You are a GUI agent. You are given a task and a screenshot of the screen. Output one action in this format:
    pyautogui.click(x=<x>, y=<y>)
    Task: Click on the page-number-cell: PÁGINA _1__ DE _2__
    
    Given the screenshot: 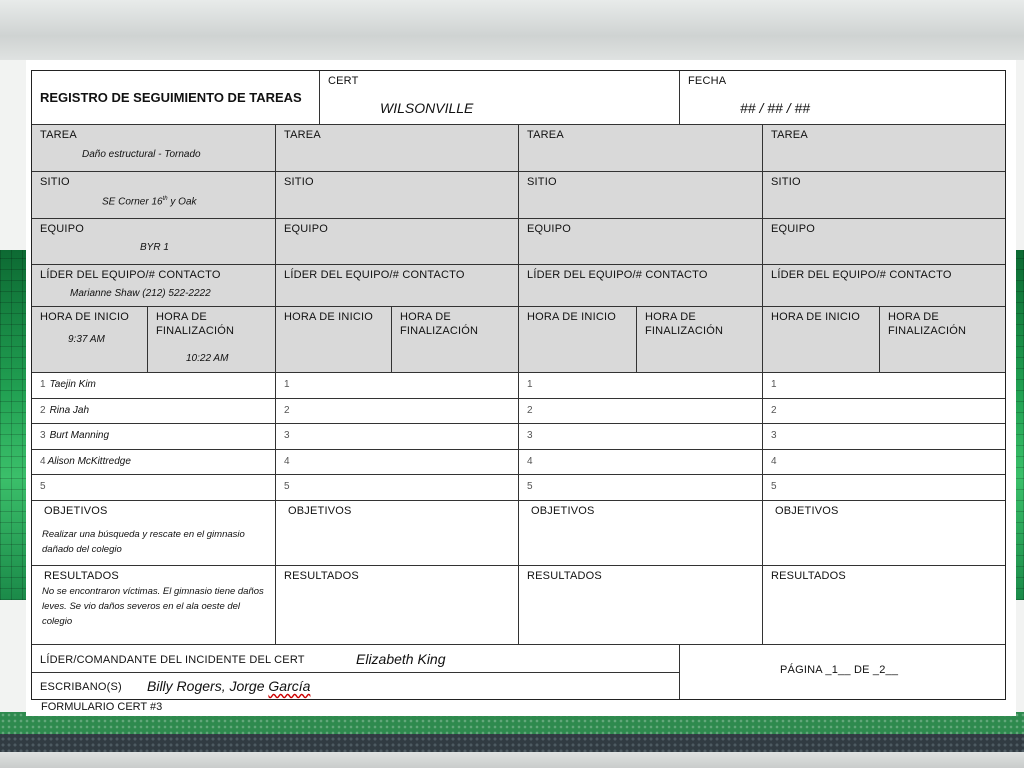 What is the action you would take?
    pyautogui.click(x=842, y=672)
    